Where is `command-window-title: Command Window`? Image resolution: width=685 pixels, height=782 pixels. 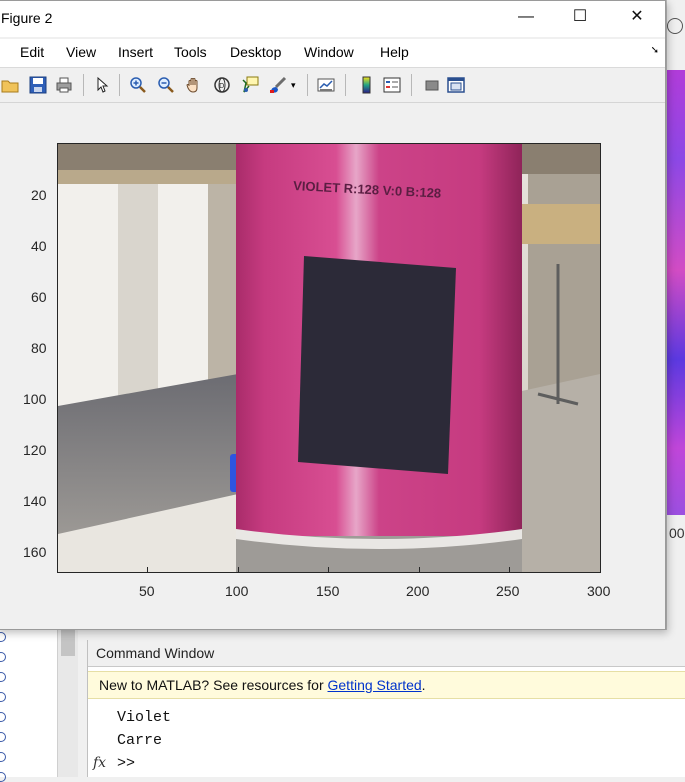
command-window-title: Command Window is located at coordinates (386, 653).